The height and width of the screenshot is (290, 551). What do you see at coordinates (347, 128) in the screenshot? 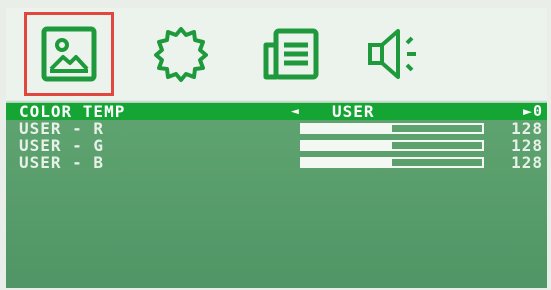
I see `user-r-slider-fill` at bounding box center [347, 128].